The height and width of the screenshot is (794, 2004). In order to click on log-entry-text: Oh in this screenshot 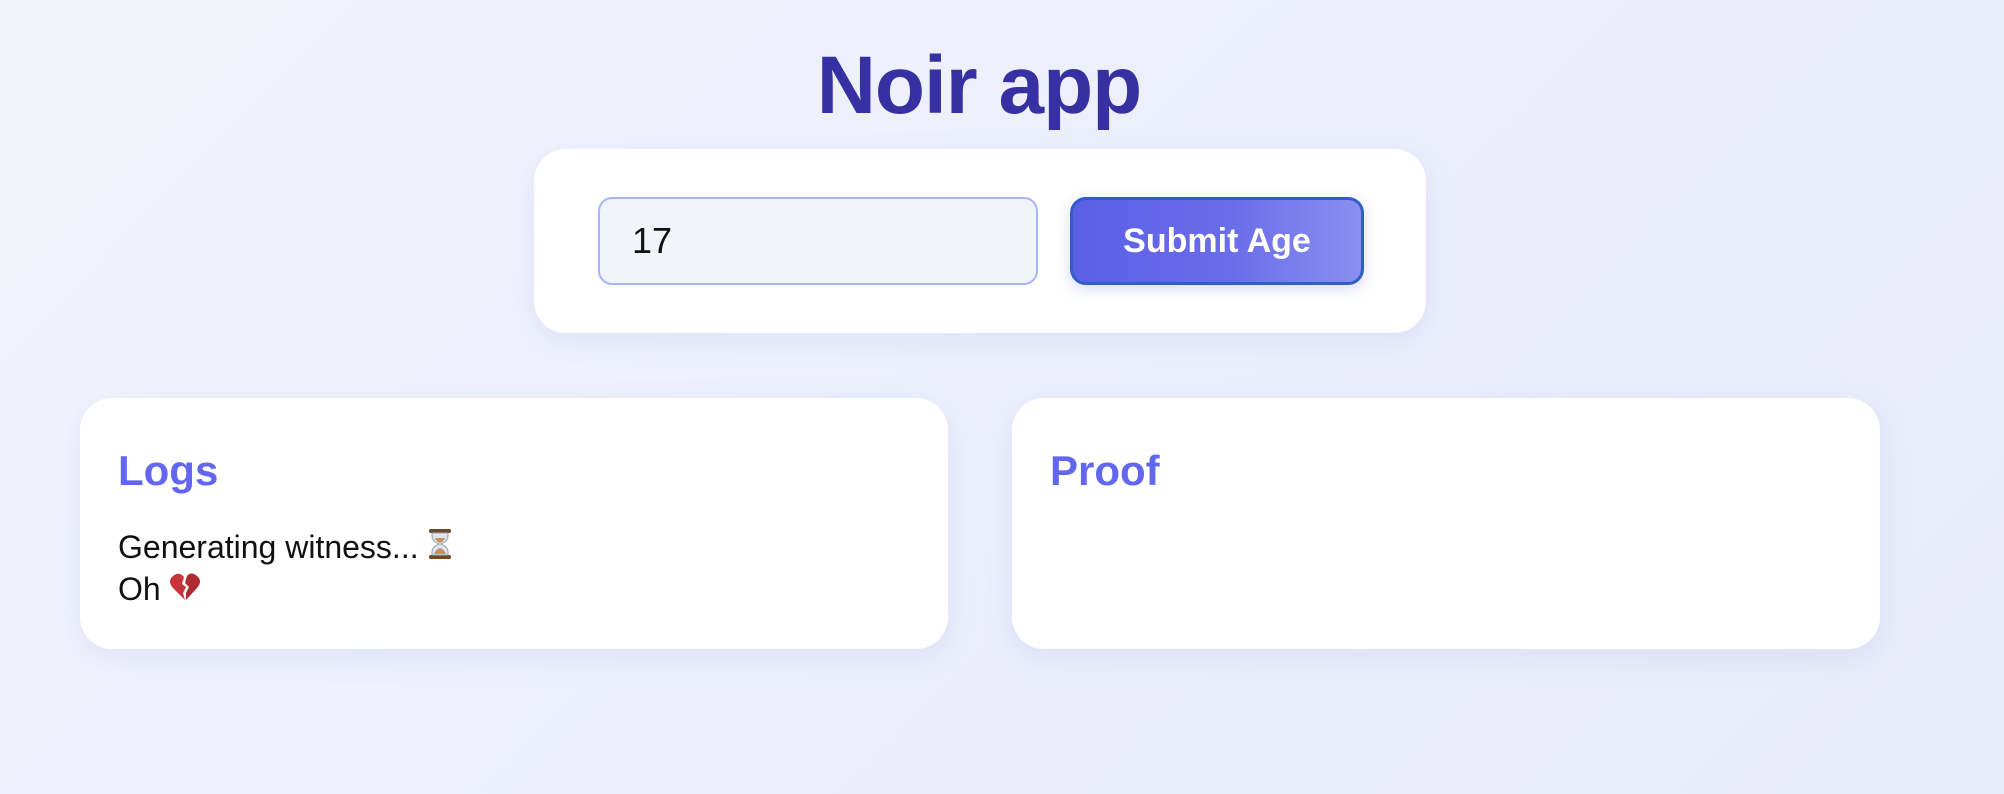, I will do `click(139, 589)`.